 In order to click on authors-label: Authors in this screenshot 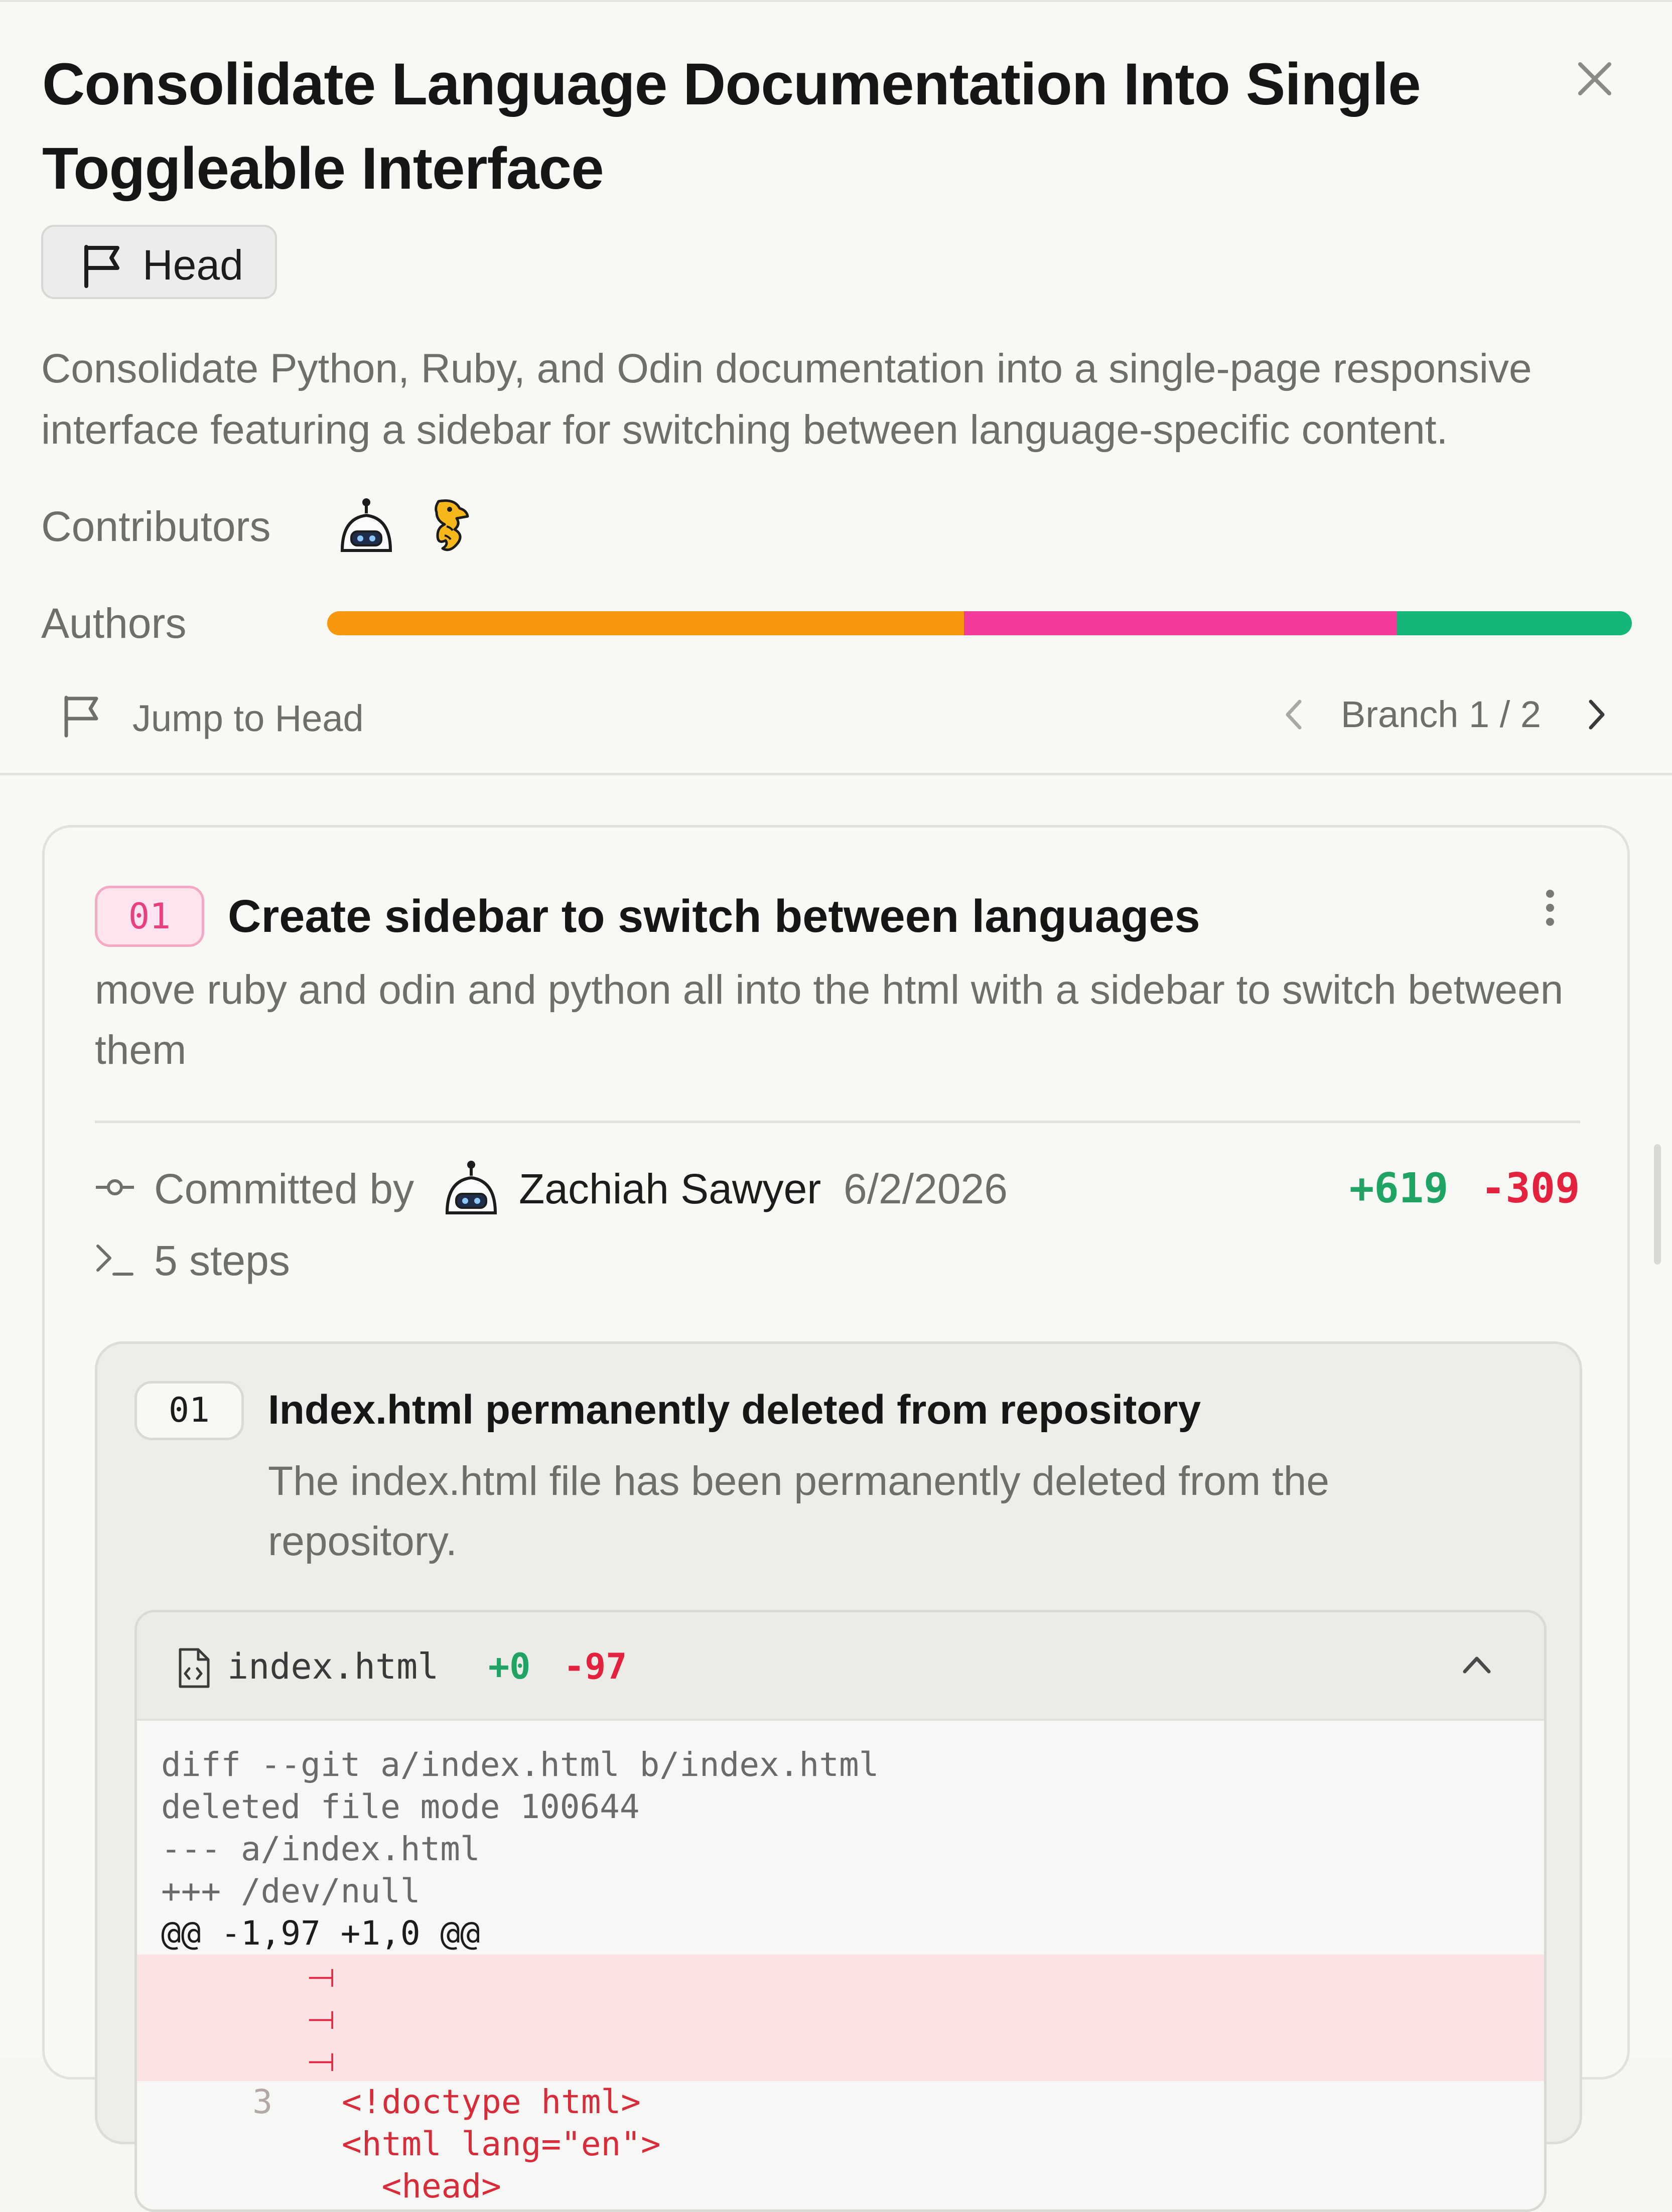, I will do `click(114, 623)`.